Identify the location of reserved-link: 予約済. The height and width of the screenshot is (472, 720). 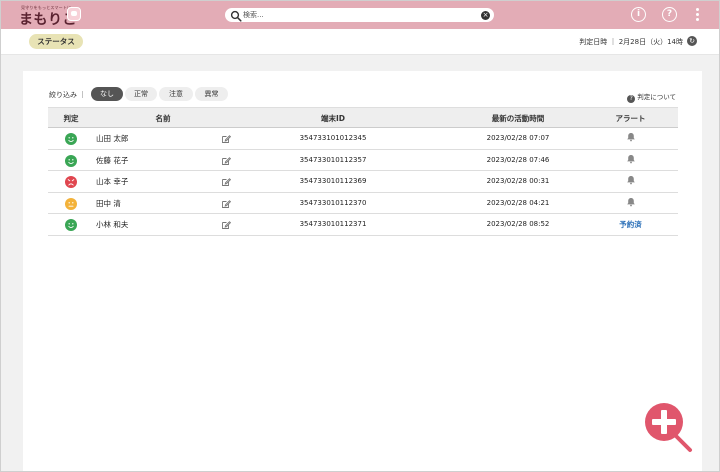
(630, 224).